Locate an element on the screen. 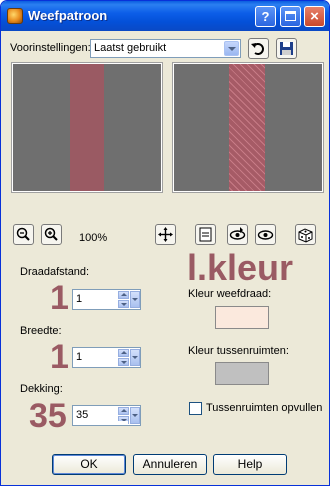  woven-strand is located at coordinates (247, 127).